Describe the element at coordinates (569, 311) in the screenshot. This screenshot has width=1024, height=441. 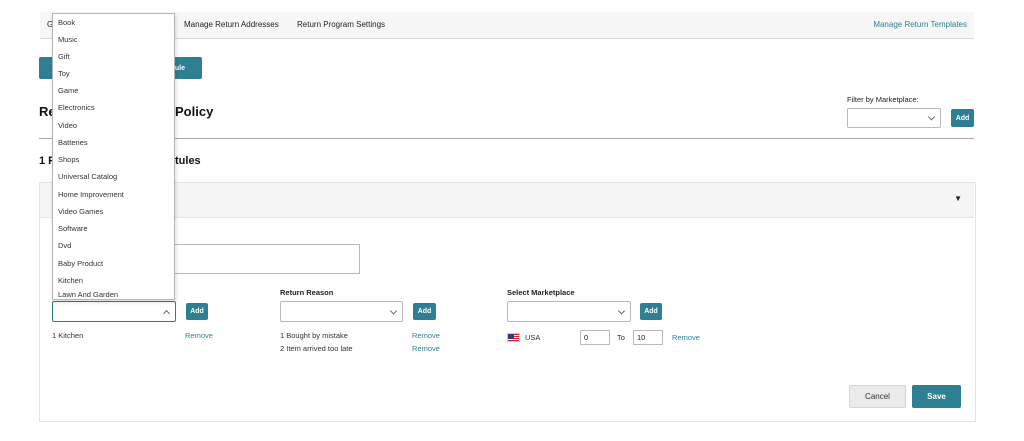
I see `marketplace-select` at that location.